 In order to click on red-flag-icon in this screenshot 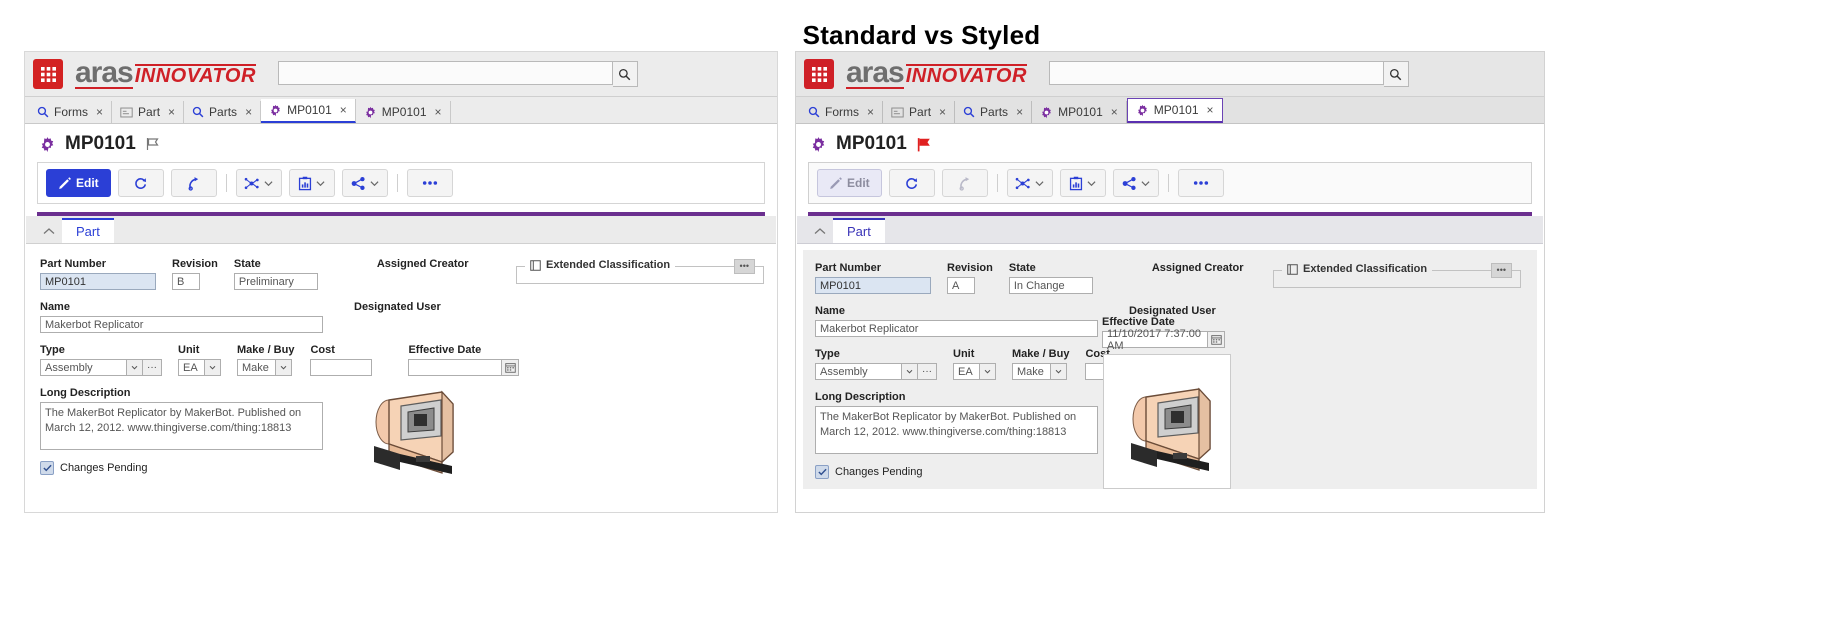, I will do `click(924, 144)`.